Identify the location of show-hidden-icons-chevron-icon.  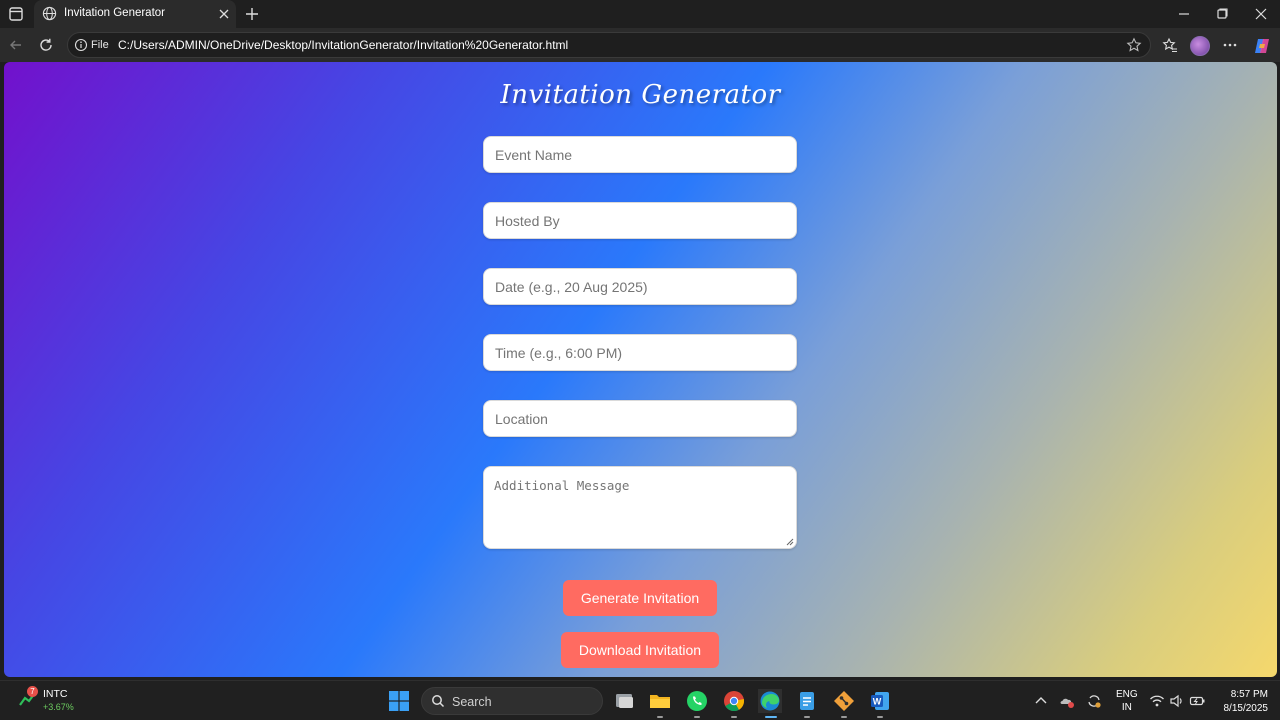
(1041, 701).